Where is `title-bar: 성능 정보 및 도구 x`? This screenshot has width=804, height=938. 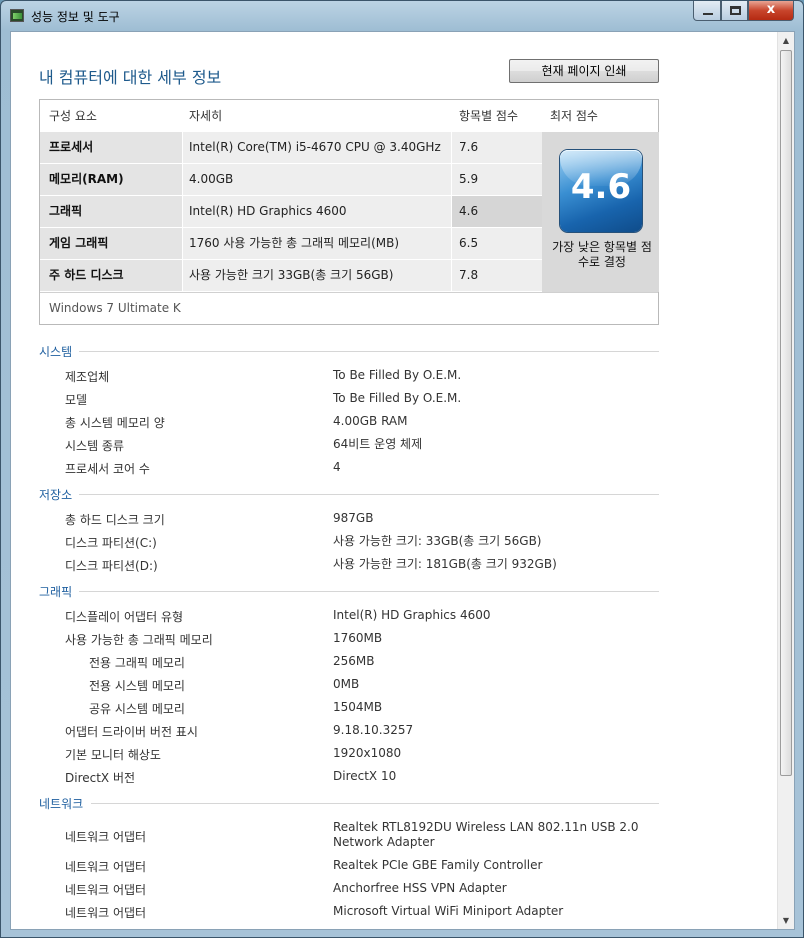 title-bar: 성능 정보 및 도구 x is located at coordinates (402, 16).